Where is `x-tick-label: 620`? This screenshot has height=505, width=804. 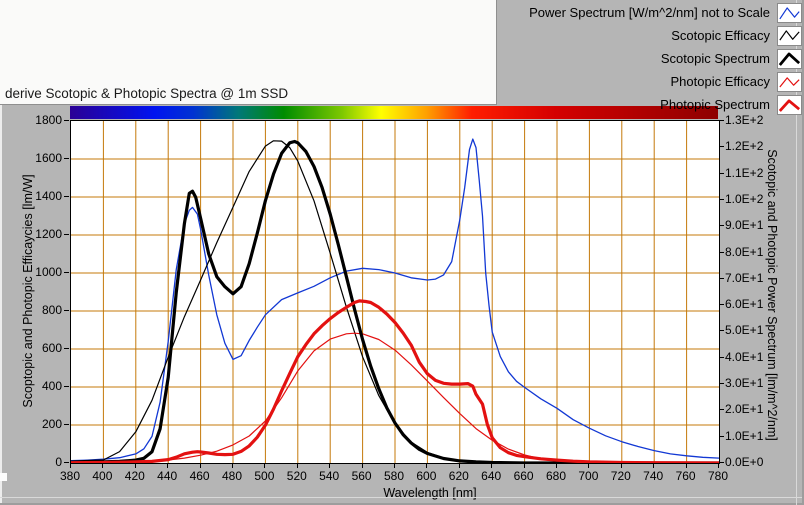 x-tick-label: 620 is located at coordinates (458, 476).